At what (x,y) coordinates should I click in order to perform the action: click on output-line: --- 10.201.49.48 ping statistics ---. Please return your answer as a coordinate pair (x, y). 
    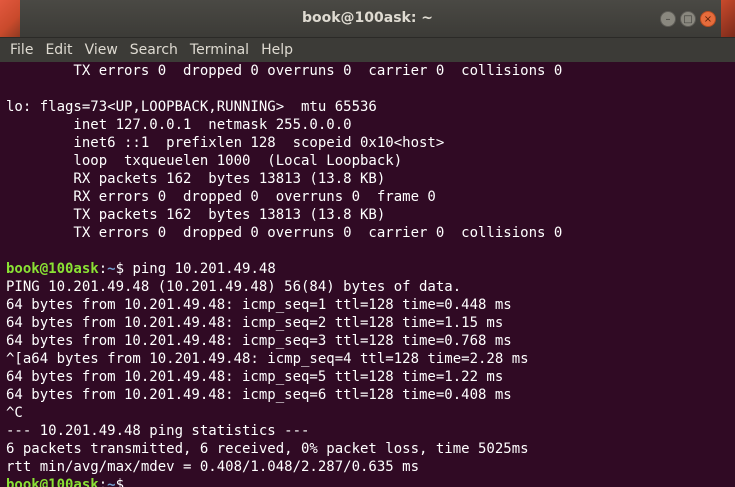
    Looking at the image, I should click on (158, 431).